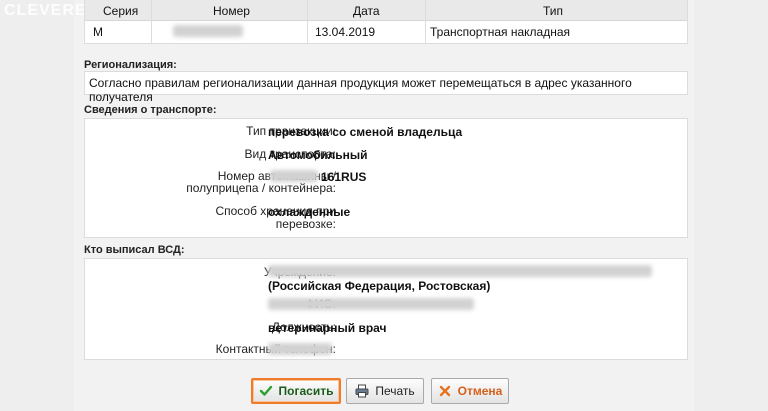 The height and width of the screenshot is (411, 768). Describe the element at coordinates (386, 10) in the screenshot. I see `table-header` at that location.